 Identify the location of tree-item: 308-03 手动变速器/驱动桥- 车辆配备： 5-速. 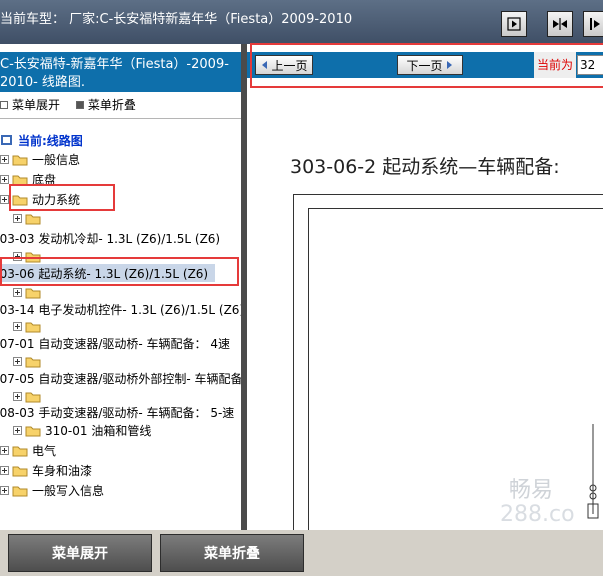
(117, 412).